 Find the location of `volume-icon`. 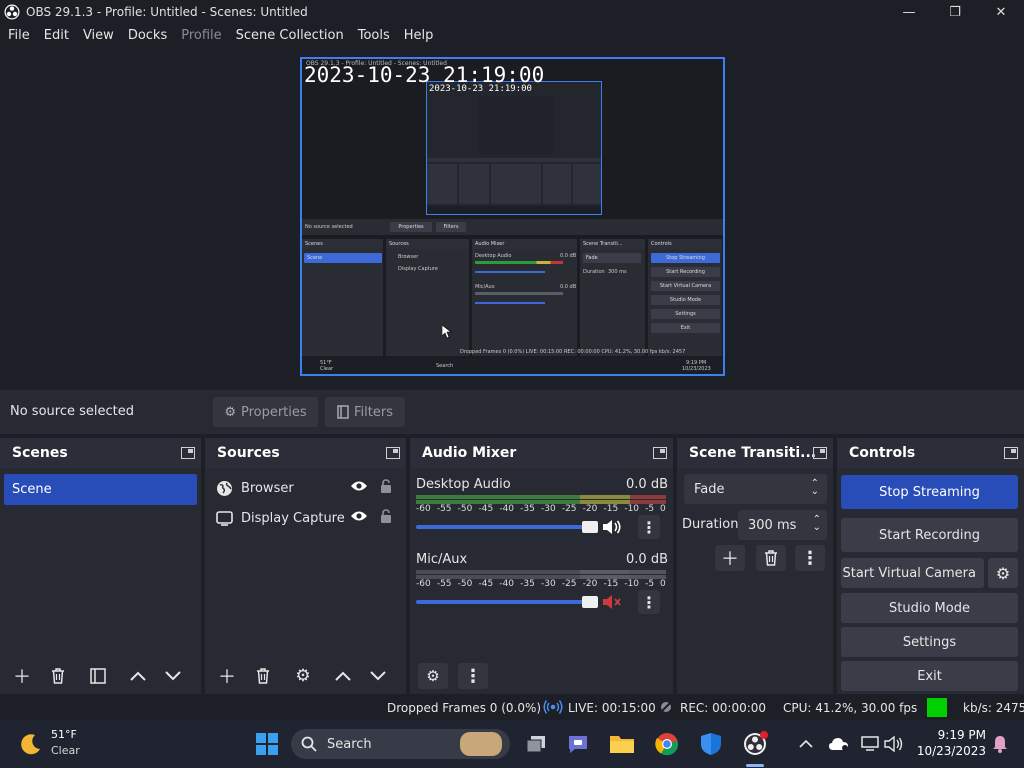

volume-icon is located at coordinates (894, 744).